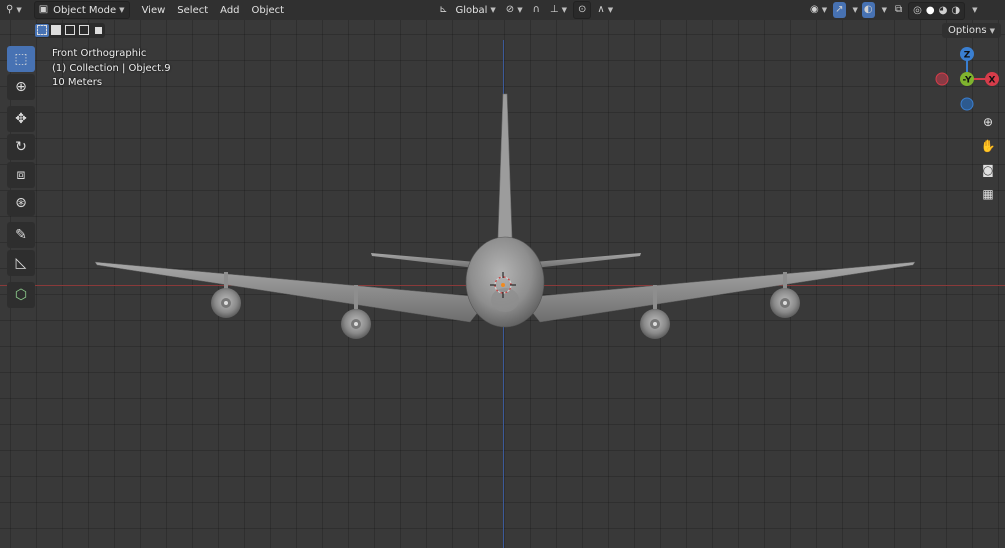  I want to click on select-box-icon: ⬚, so click(21, 59).